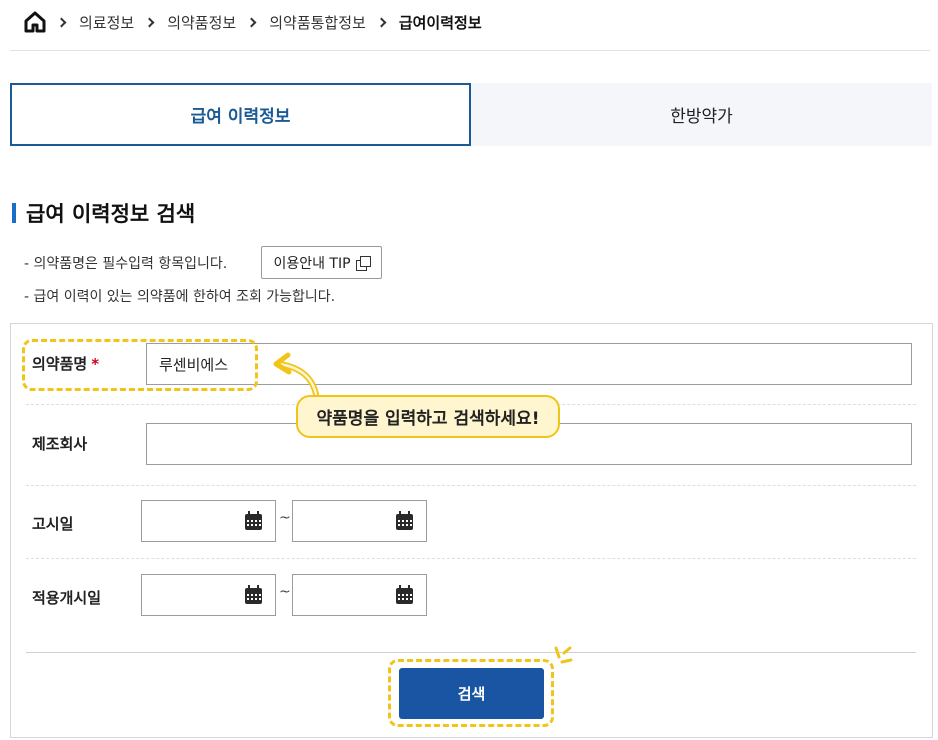 The image size is (938, 740). What do you see at coordinates (359, 521) in the screenshot?
I see `notice-date-end-input` at bounding box center [359, 521].